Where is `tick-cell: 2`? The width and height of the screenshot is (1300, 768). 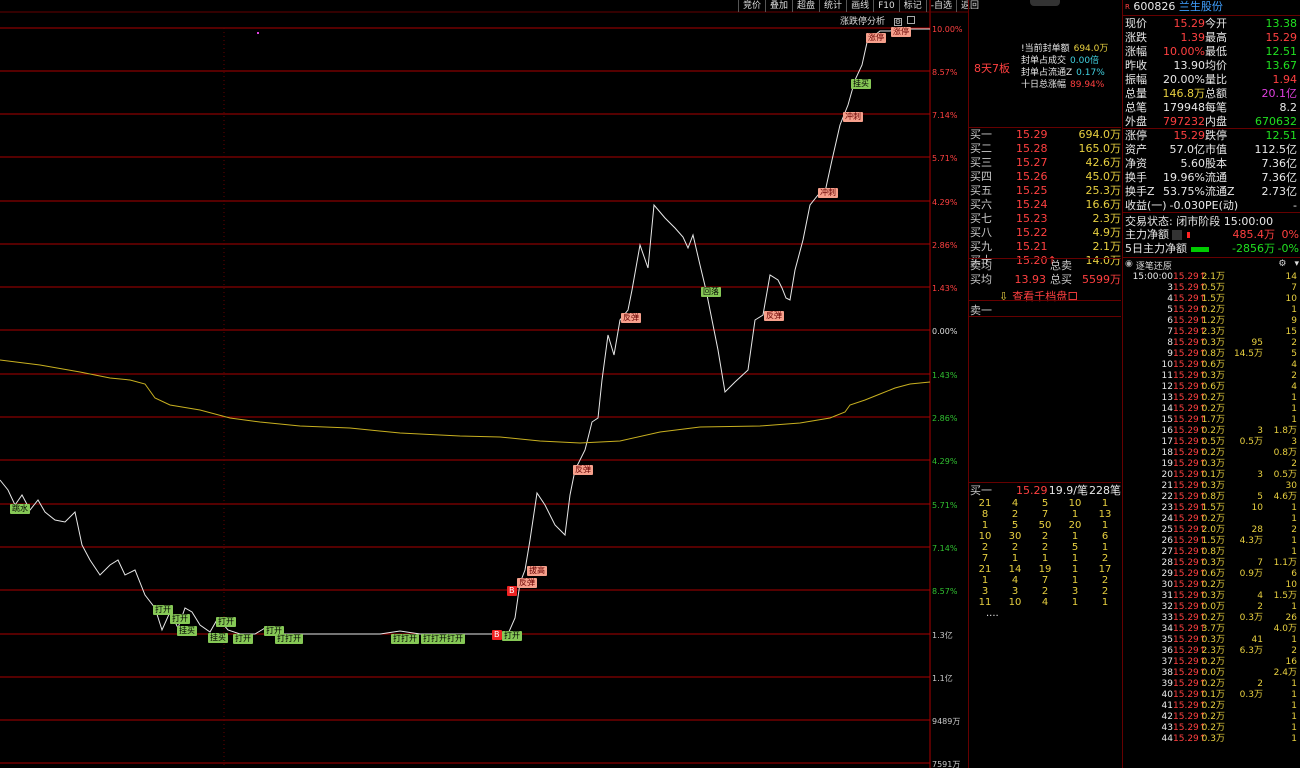
tick-cell: 2 is located at coordinates (1294, 530).